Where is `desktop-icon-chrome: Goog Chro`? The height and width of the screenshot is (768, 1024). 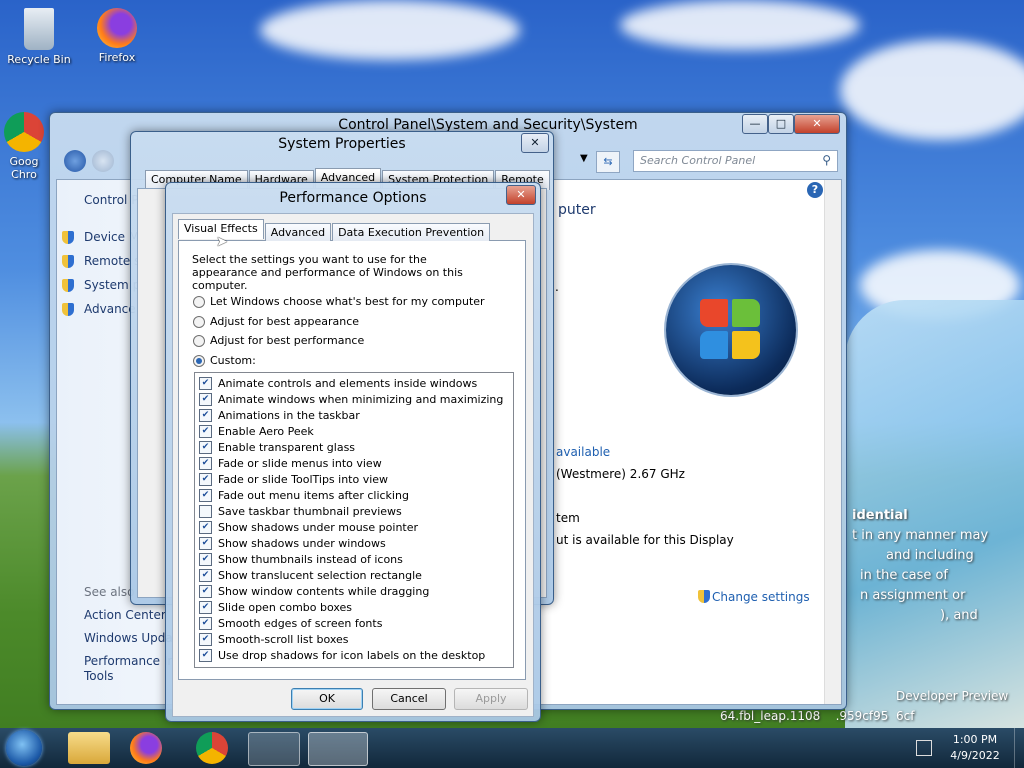
desktop-icon-chrome: Goog Chro is located at coordinates (24, 146).